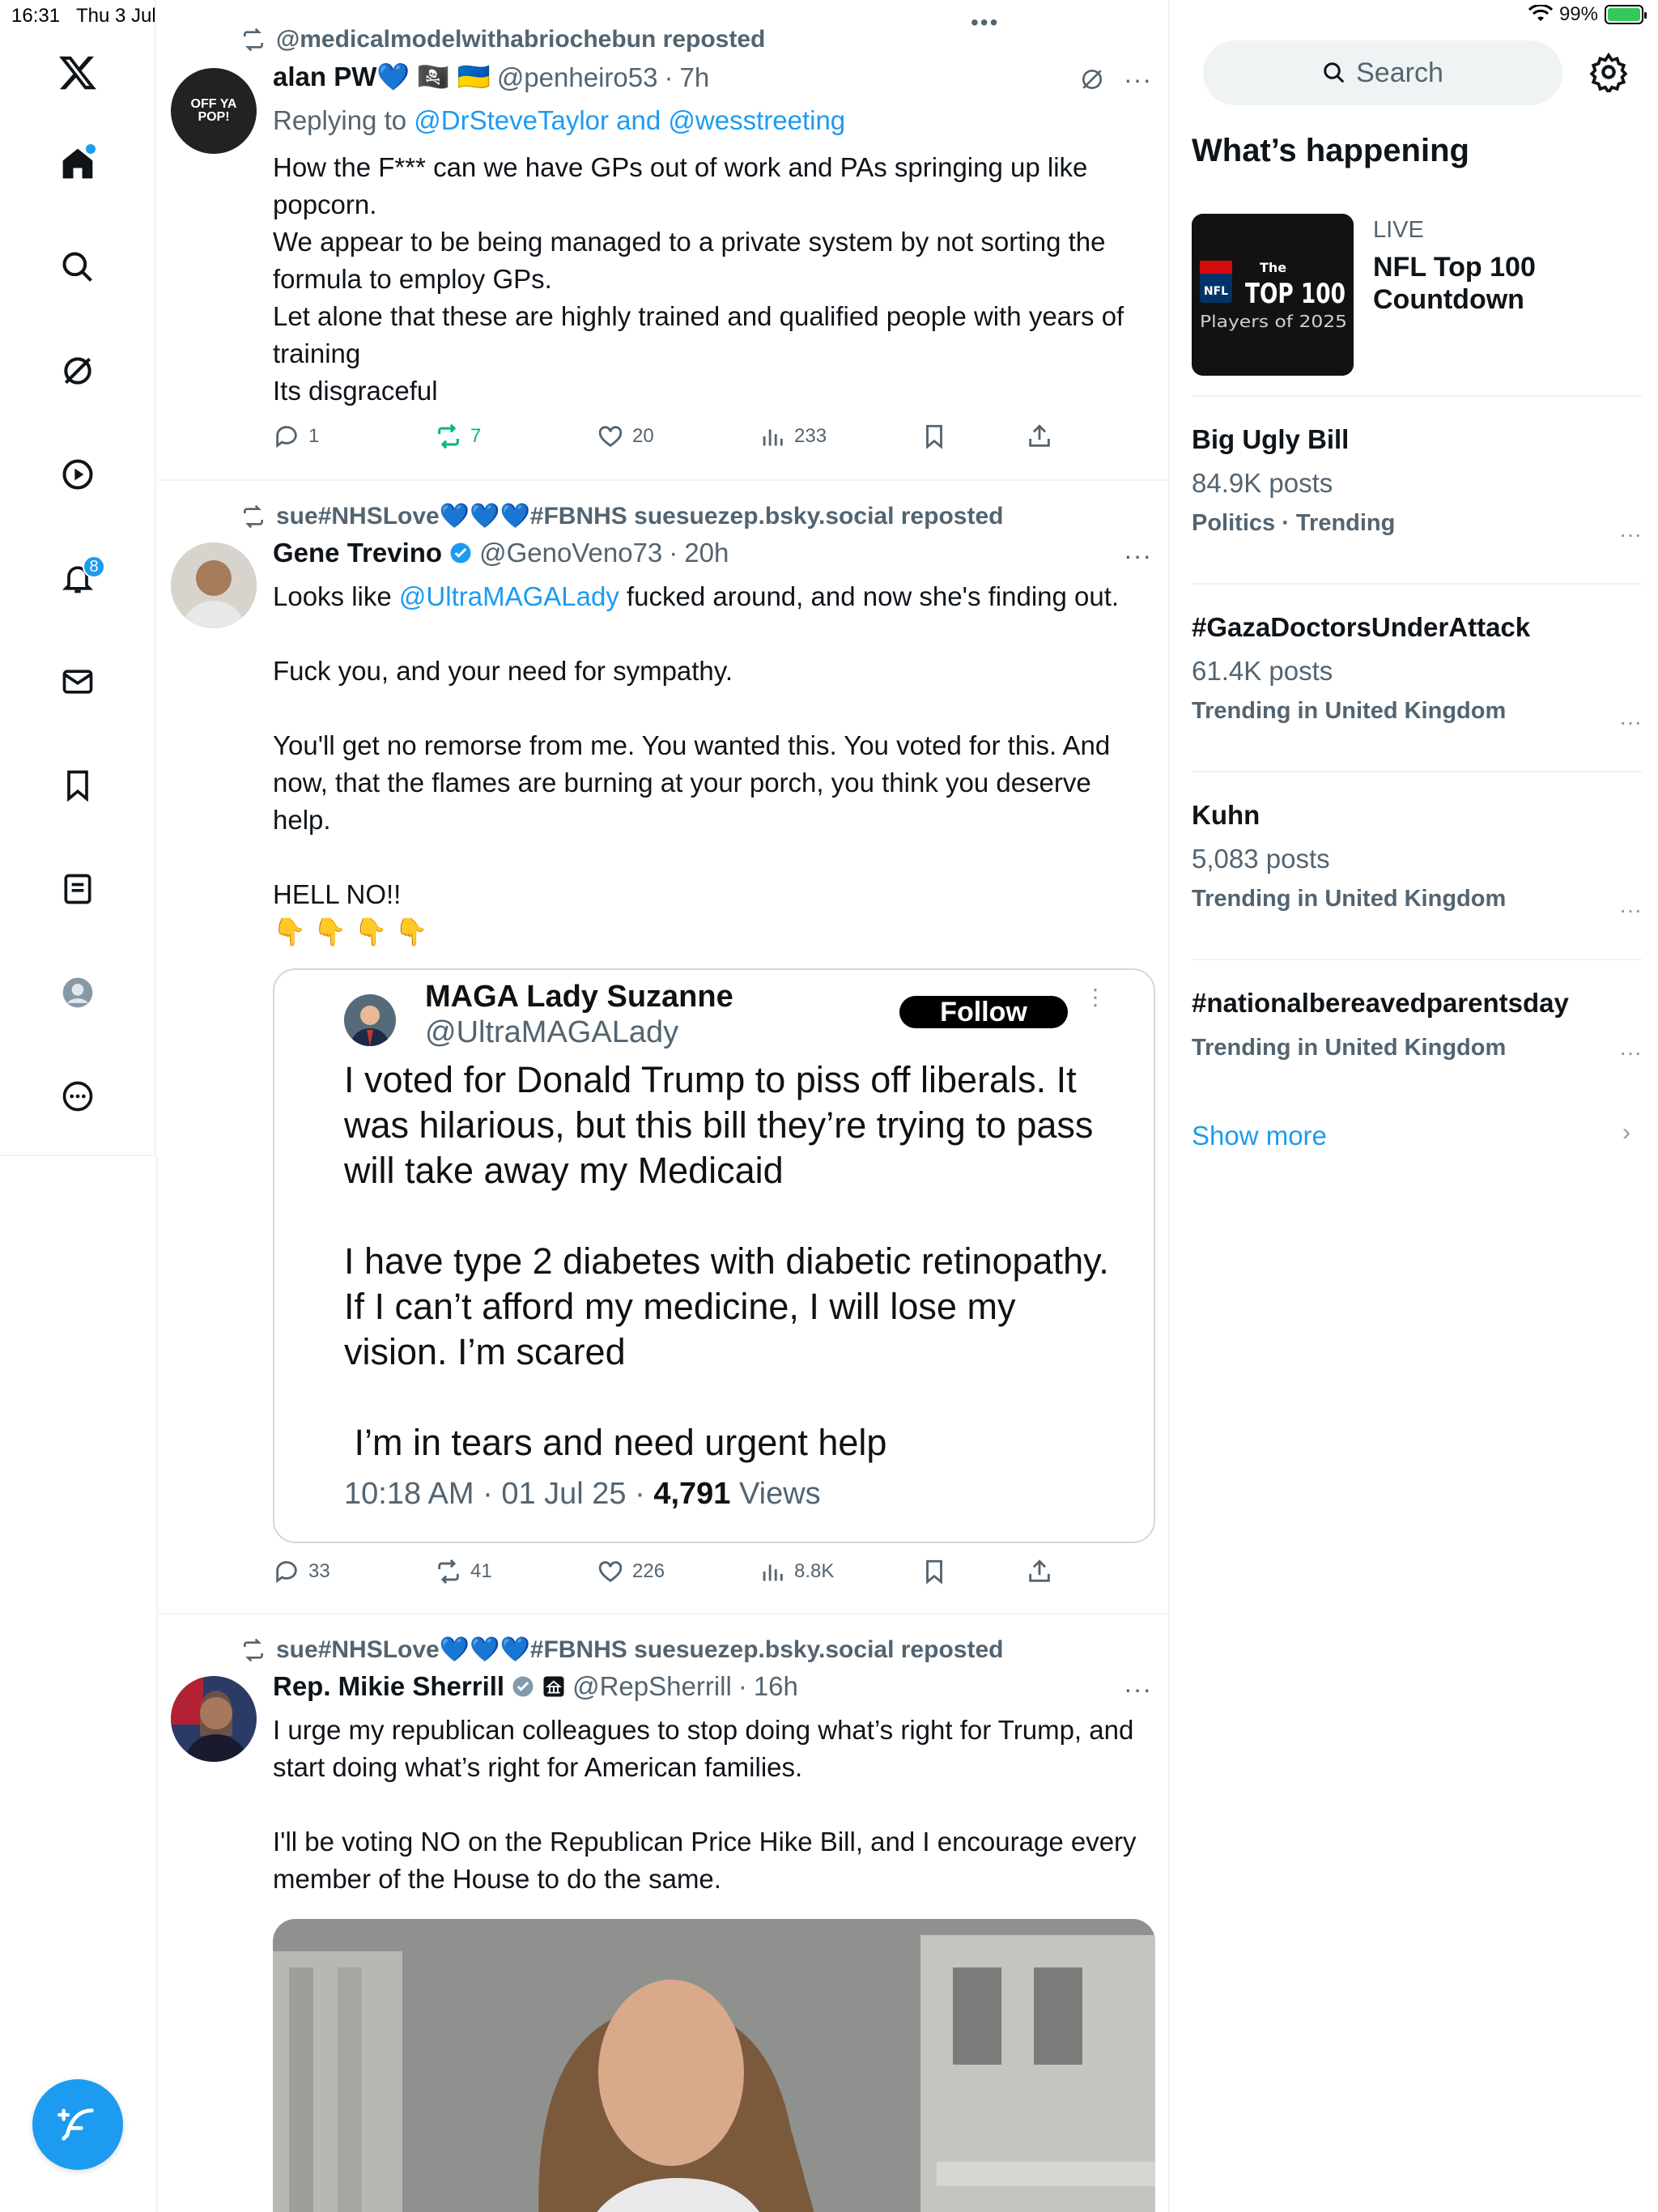 This screenshot has width=1658, height=2212. I want to click on home-unread-dot, so click(91, 149).